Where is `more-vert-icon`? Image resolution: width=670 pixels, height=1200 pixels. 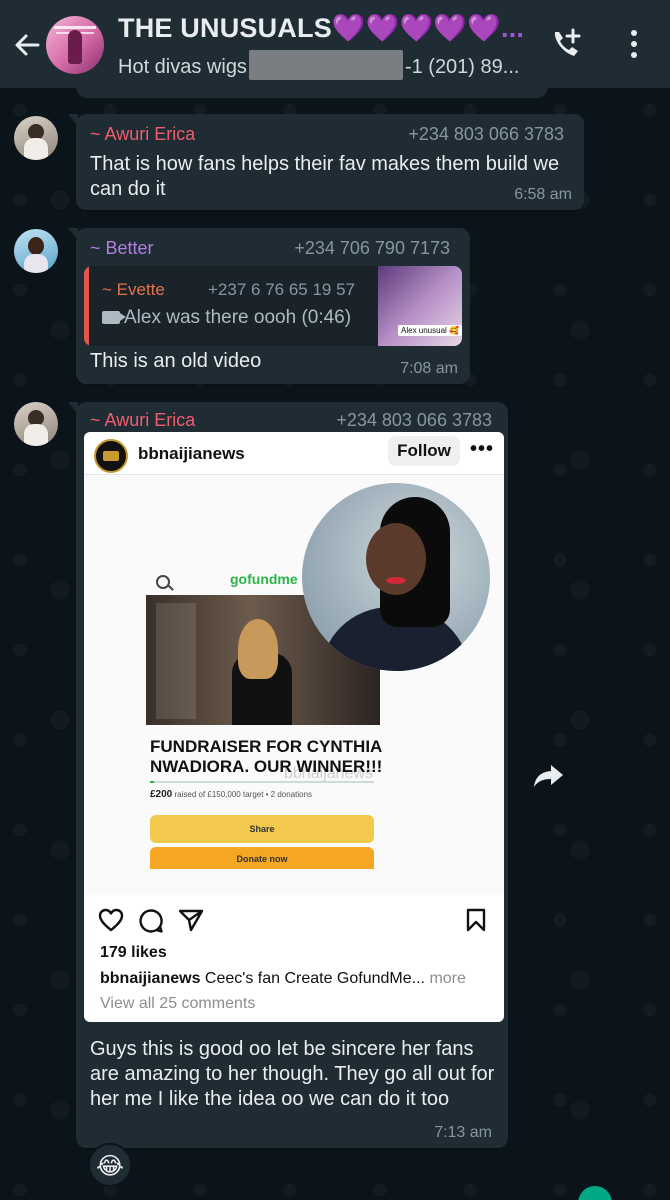 more-vert-icon is located at coordinates (634, 44).